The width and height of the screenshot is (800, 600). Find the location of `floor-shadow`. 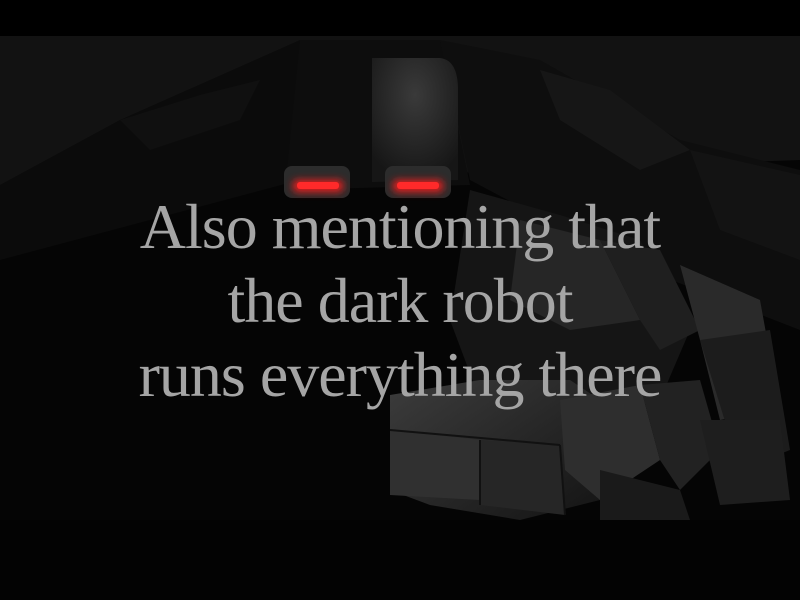

floor-shadow is located at coordinates (400, 560).